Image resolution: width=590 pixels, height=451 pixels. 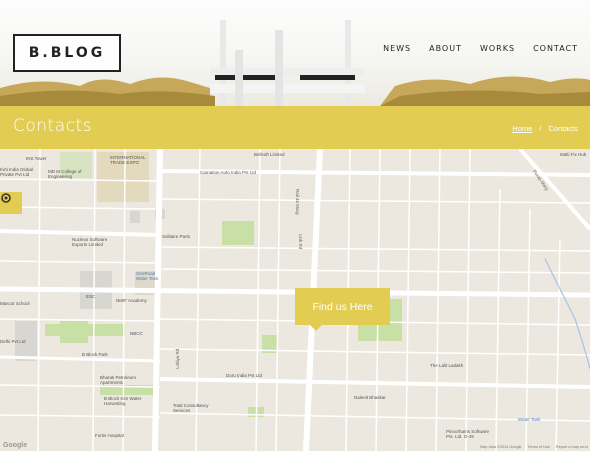 What do you see at coordinates (15, 303) in the screenshot?
I see `poi-label: Mascot School` at bounding box center [15, 303].